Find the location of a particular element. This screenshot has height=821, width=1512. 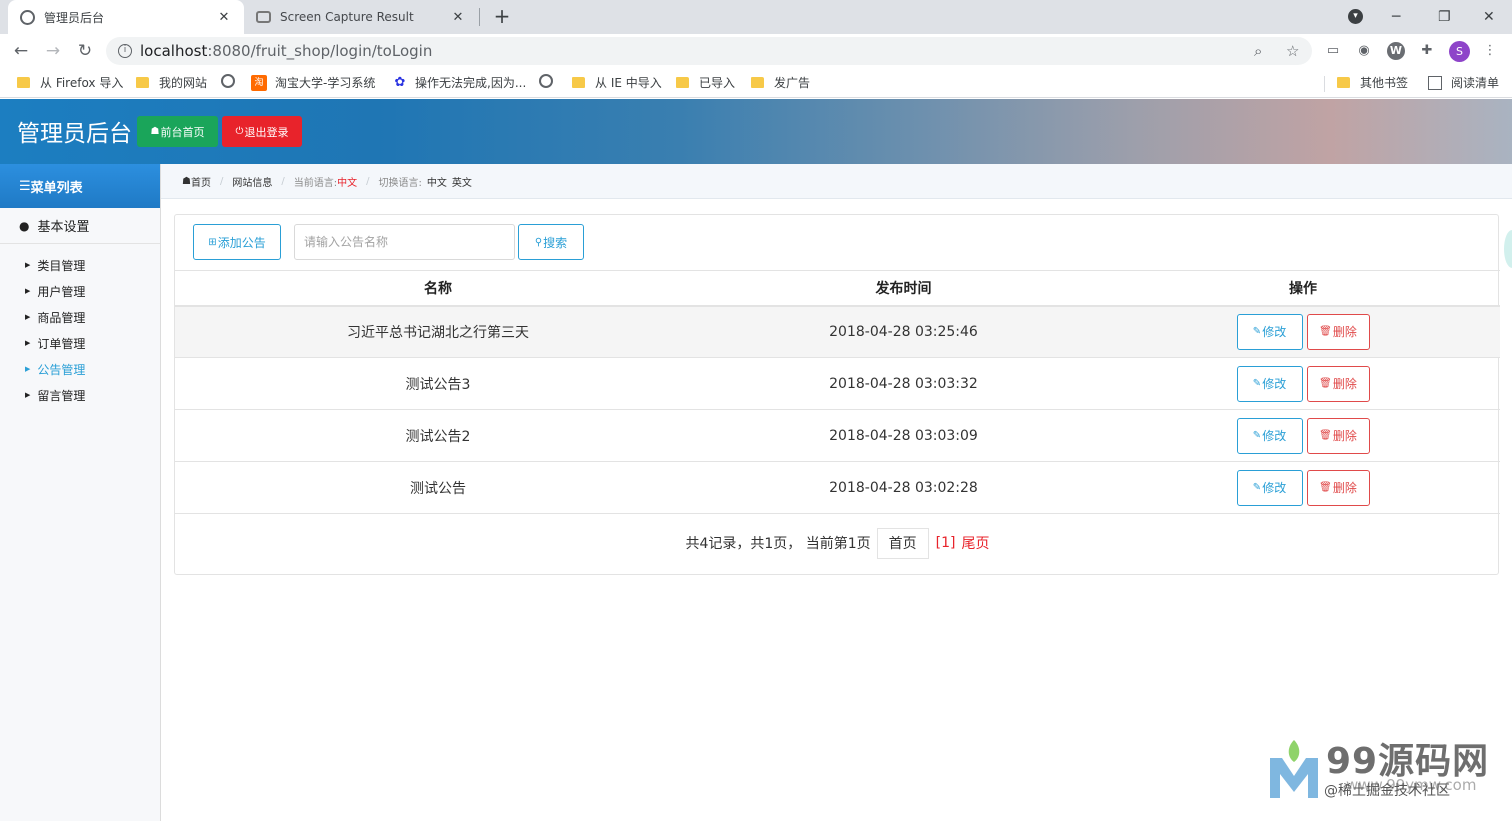

home-button: ☗ 前台首页 is located at coordinates (177, 131).